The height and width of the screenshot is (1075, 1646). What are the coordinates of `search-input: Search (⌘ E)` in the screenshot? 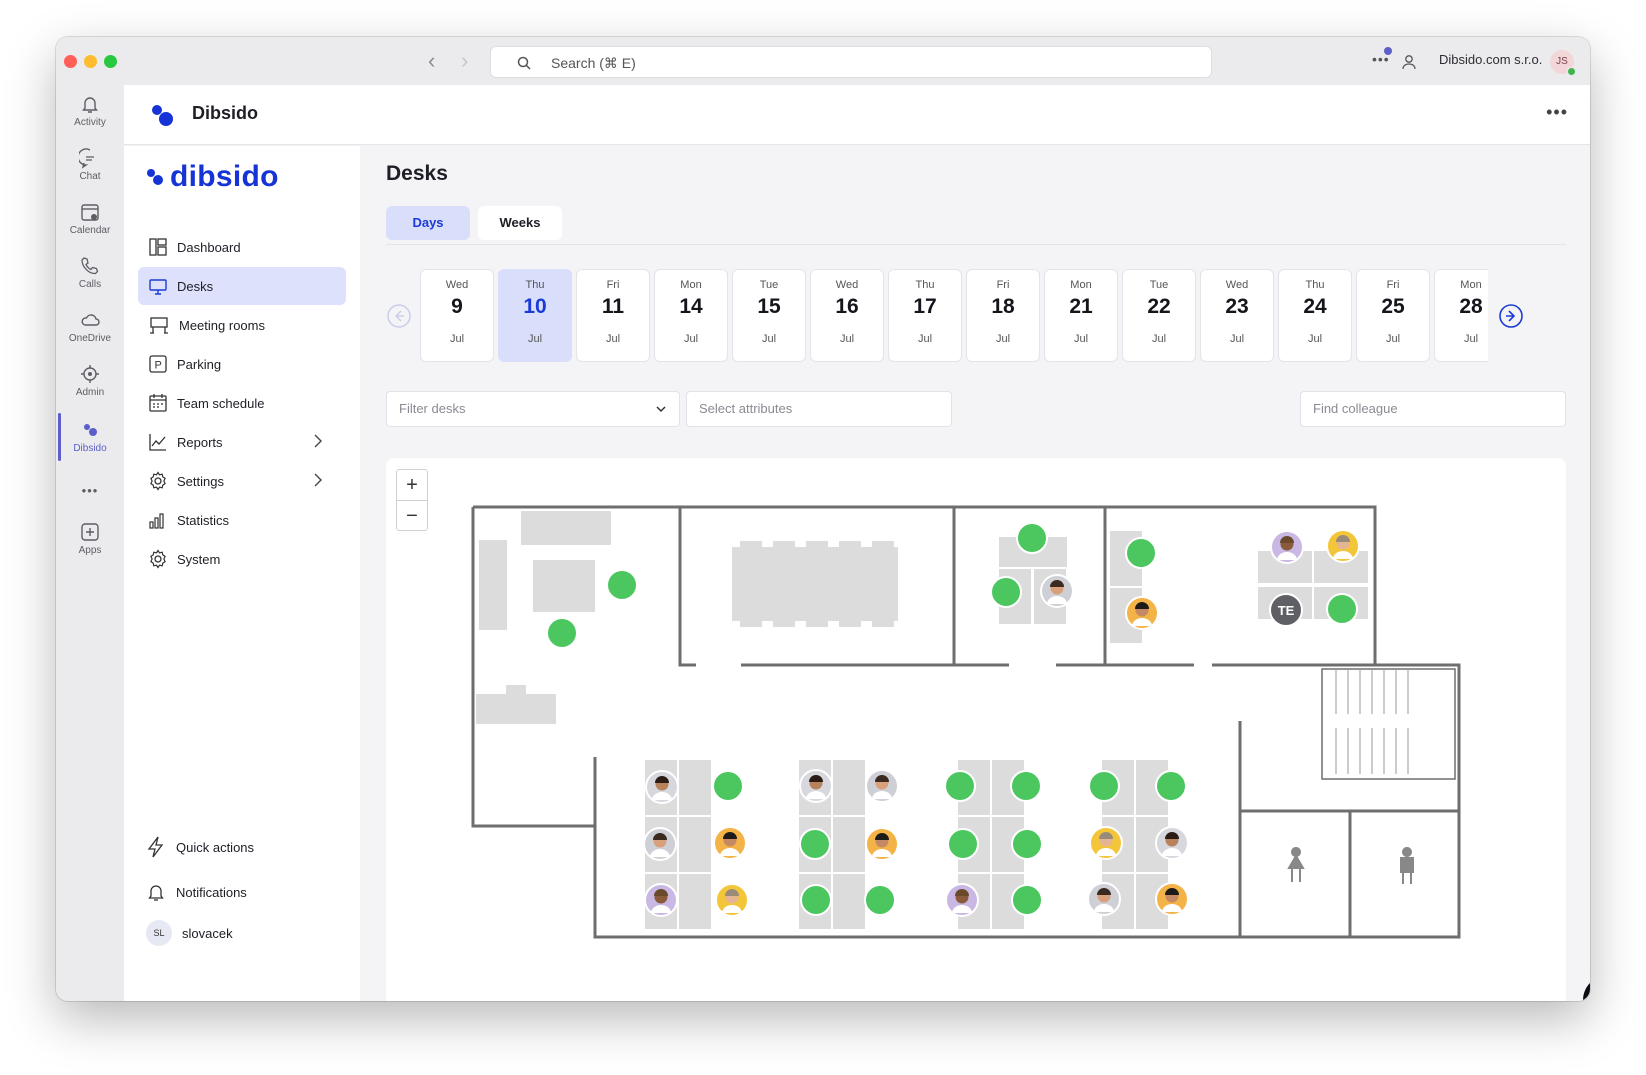 It's located at (851, 62).